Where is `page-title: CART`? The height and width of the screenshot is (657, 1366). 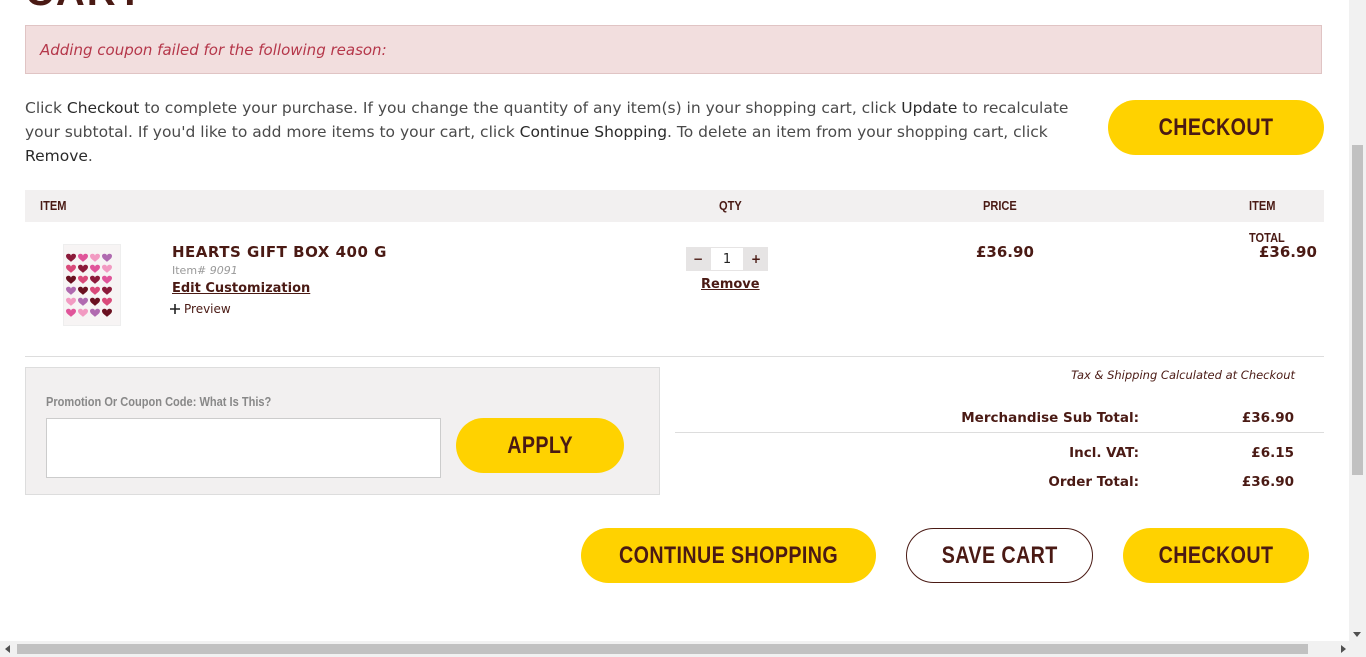
page-title: CART is located at coordinates (84, 6).